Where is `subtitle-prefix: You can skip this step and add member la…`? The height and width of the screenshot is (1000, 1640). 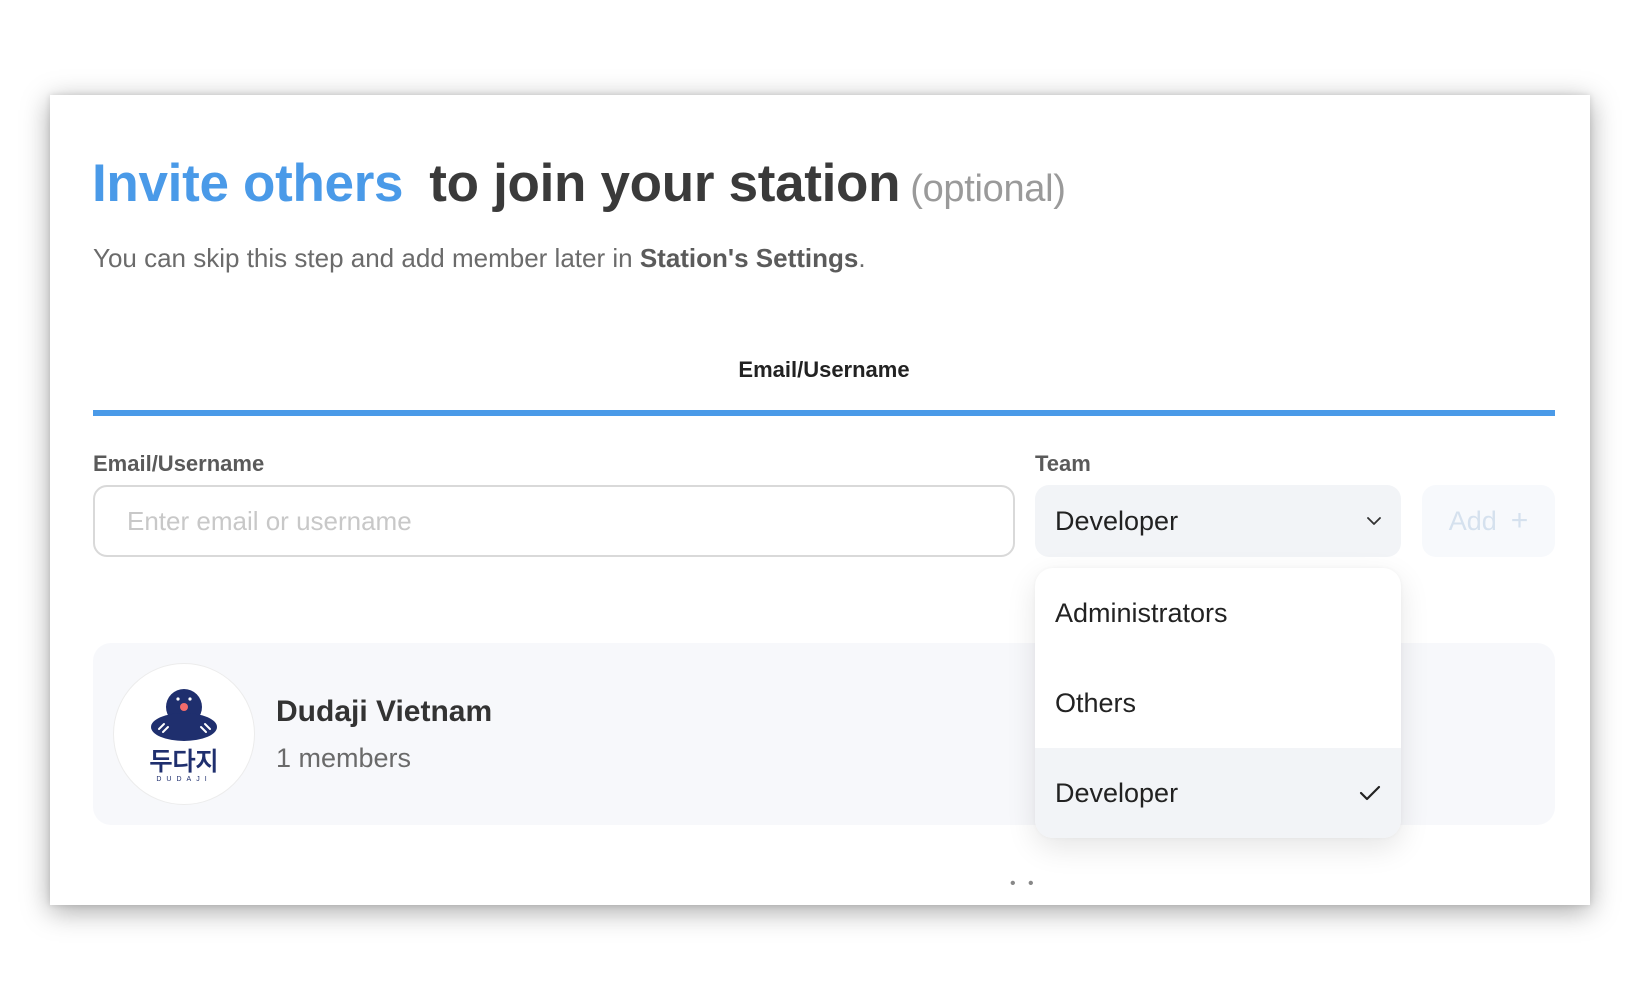
subtitle-prefix: You can skip this step and add member la… is located at coordinates (366, 258).